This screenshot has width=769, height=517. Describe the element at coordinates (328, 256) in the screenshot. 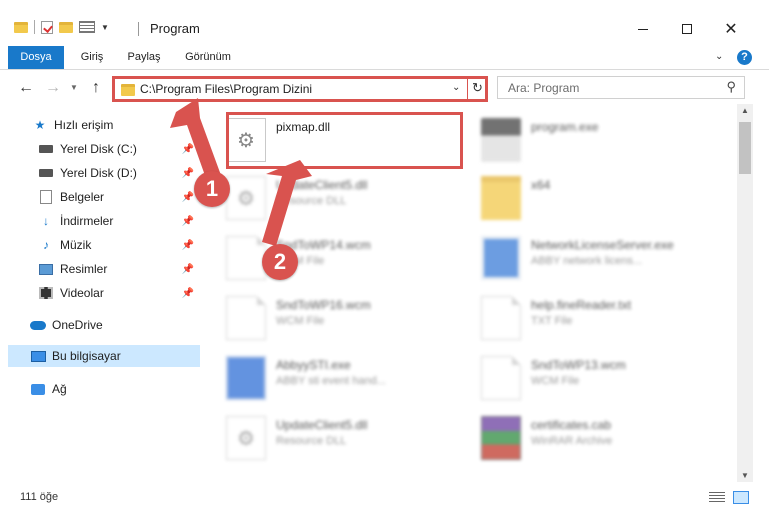

I see `file-item: SndToWP14.wcm WCM File` at that location.